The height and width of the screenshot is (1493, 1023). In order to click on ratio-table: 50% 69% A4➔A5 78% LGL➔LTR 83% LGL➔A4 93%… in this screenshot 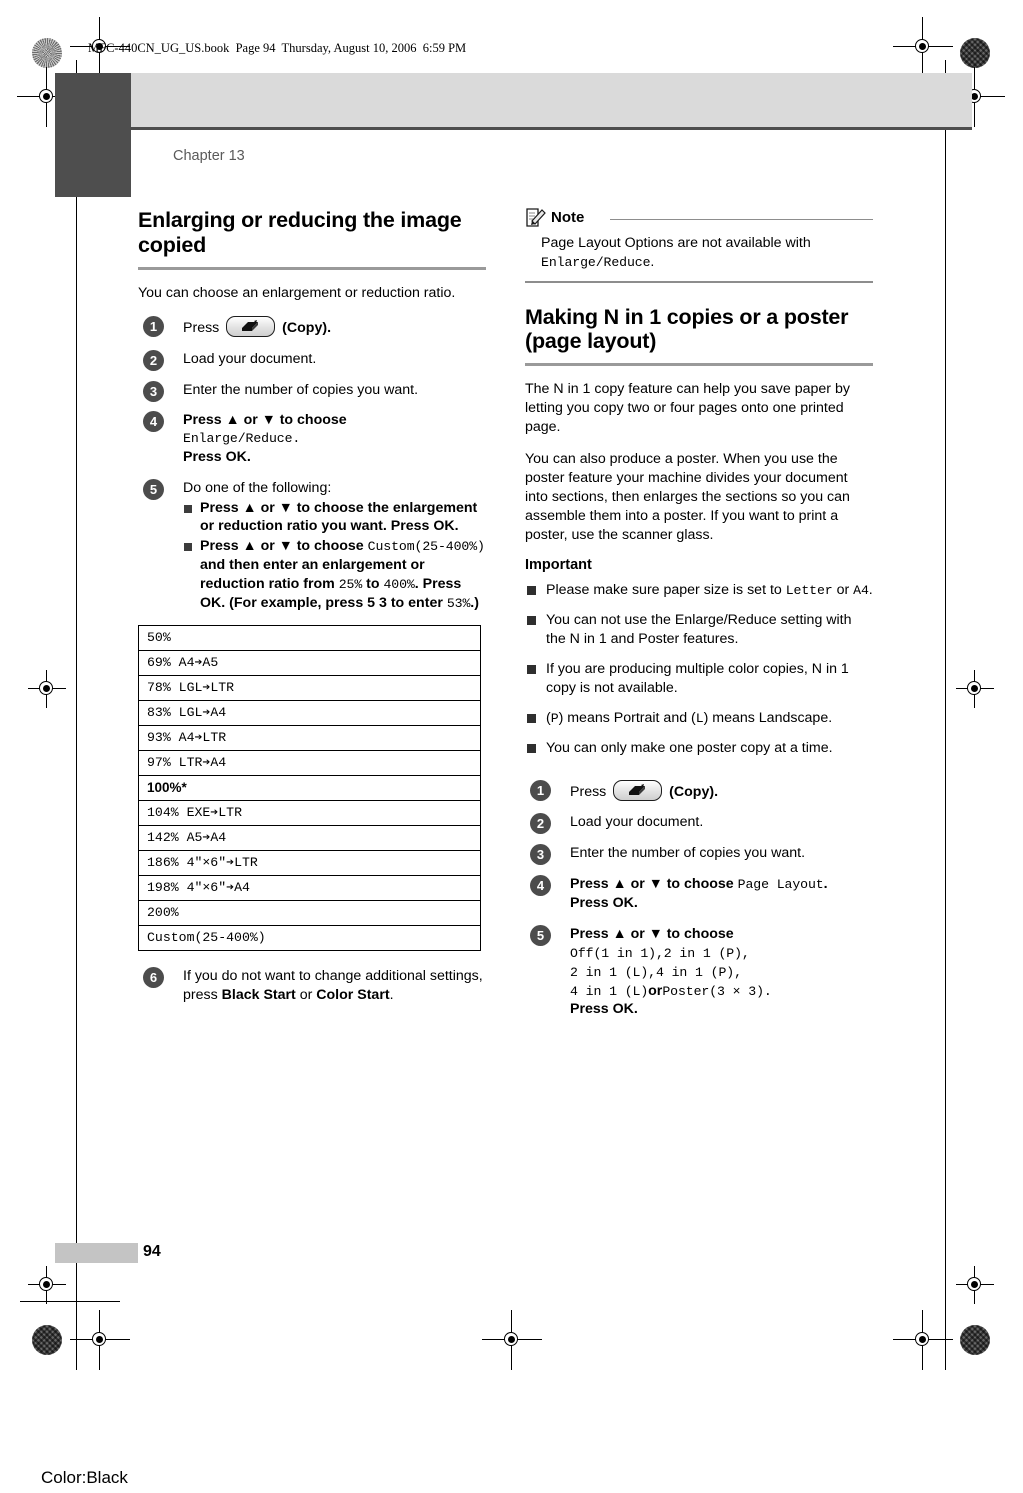, I will do `click(309, 787)`.